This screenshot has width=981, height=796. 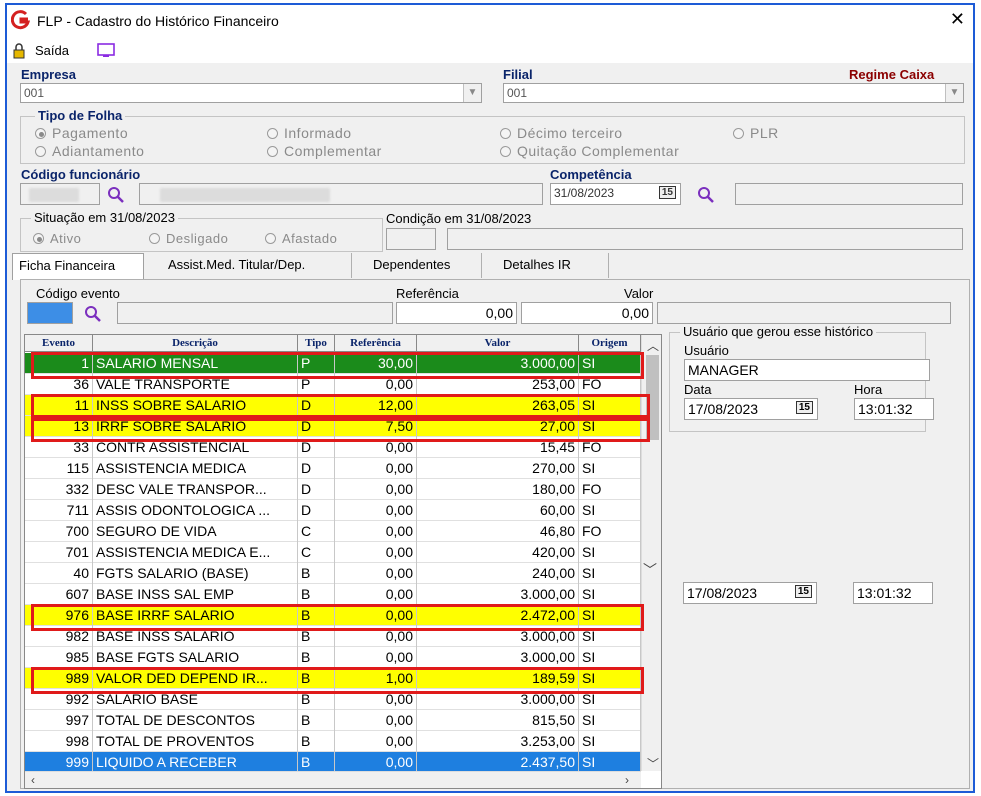 I want to click on usuario-historico-legend: Usuário que gerou esse histórico, so click(x=778, y=331).